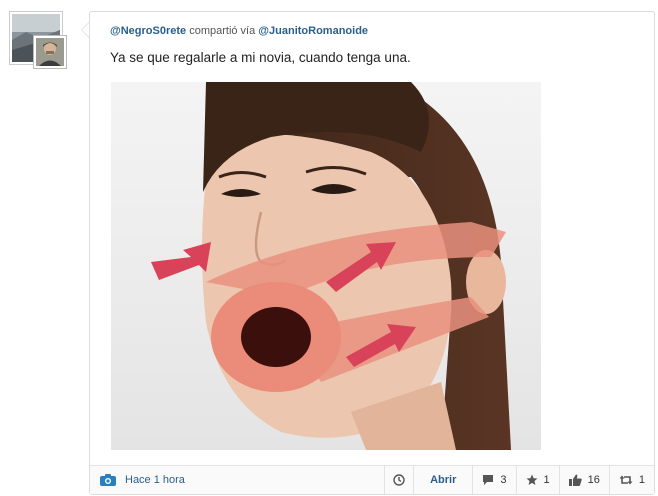 This screenshot has height=496, width=658. What do you see at coordinates (575, 480) in the screenshot?
I see `thumbs-up-icon` at bounding box center [575, 480].